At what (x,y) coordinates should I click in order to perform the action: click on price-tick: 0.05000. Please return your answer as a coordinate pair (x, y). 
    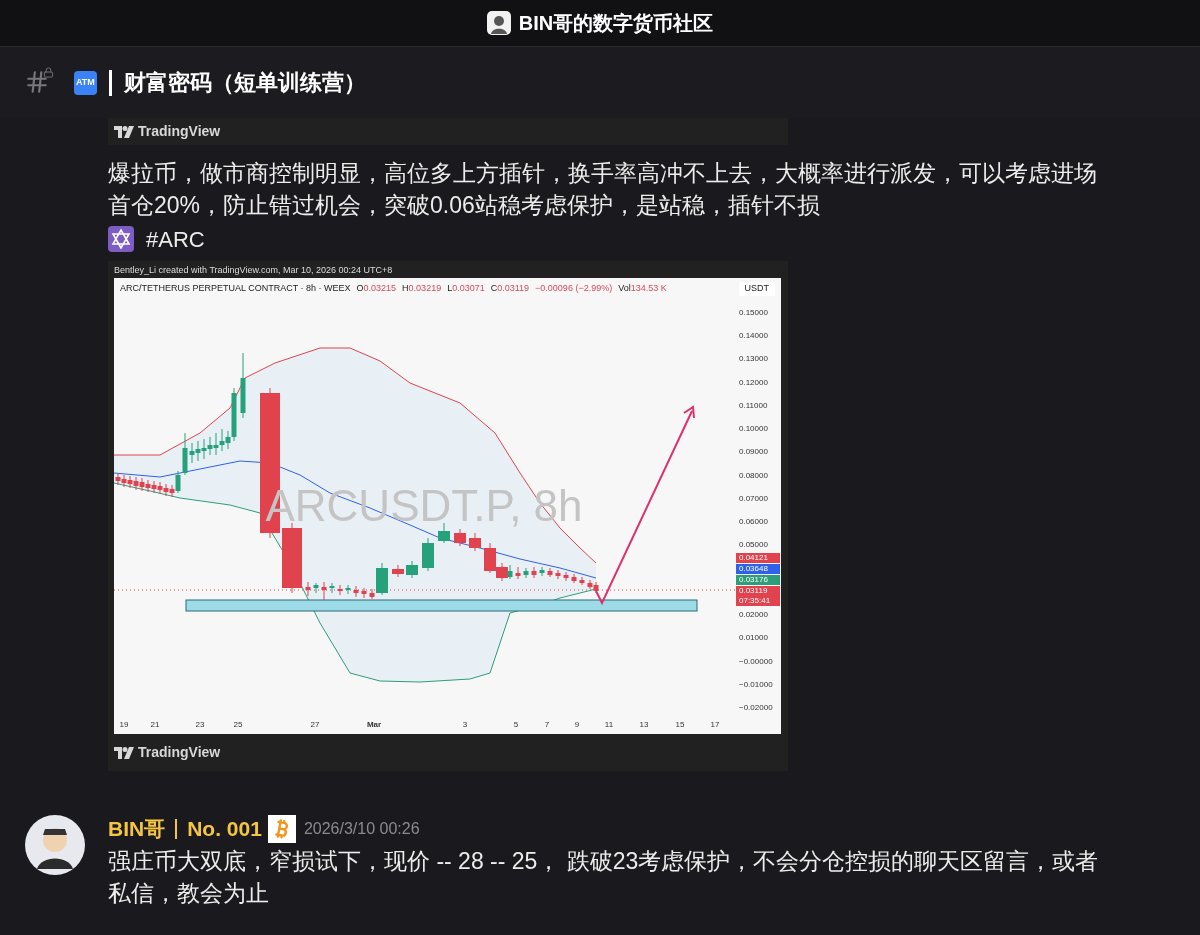
    Looking at the image, I should click on (753, 545).